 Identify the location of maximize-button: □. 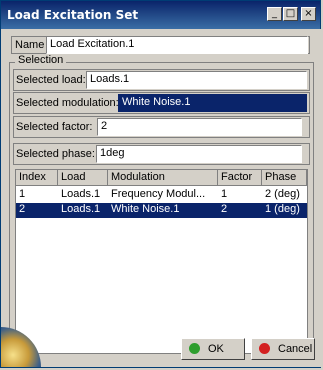
(290, 14).